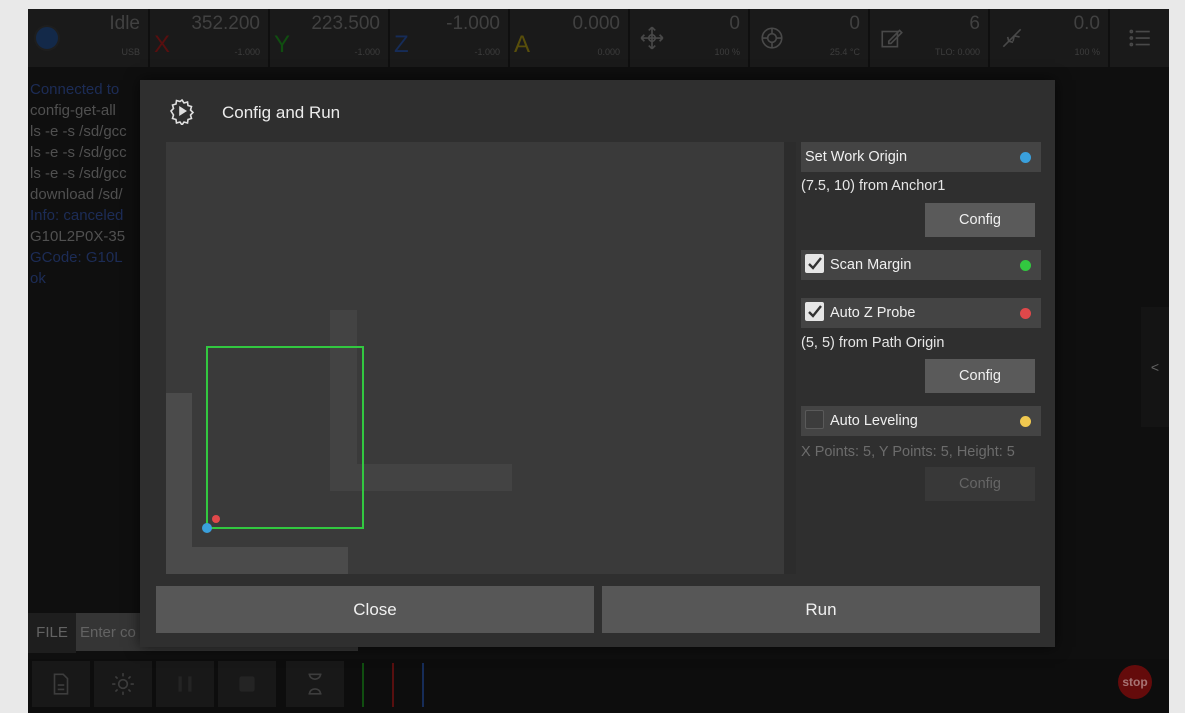 Image resolution: width=1185 pixels, height=713 pixels. What do you see at coordinates (921, 157) in the screenshot?
I see `set-work-origin-header: Set Work Origin` at bounding box center [921, 157].